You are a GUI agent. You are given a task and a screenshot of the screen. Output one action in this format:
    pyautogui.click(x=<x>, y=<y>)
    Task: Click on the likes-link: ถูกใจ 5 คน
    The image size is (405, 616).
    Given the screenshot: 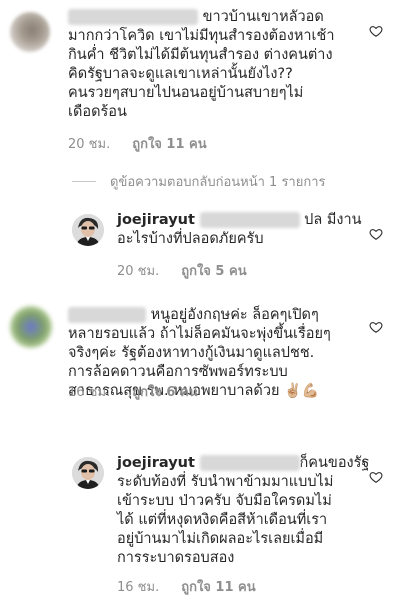 What is the action you would take?
    pyautogui.click(x=213, y=271)
    